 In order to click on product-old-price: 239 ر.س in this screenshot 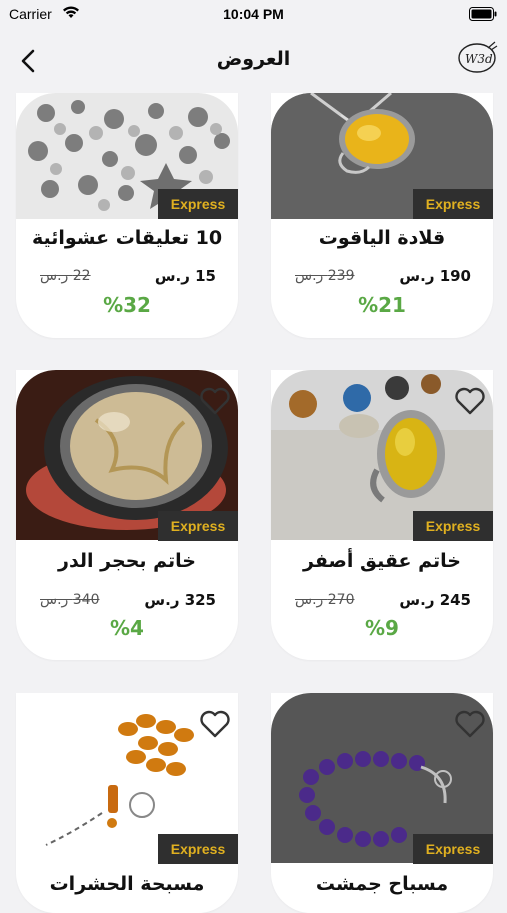, I will do `click(325, 276)`.